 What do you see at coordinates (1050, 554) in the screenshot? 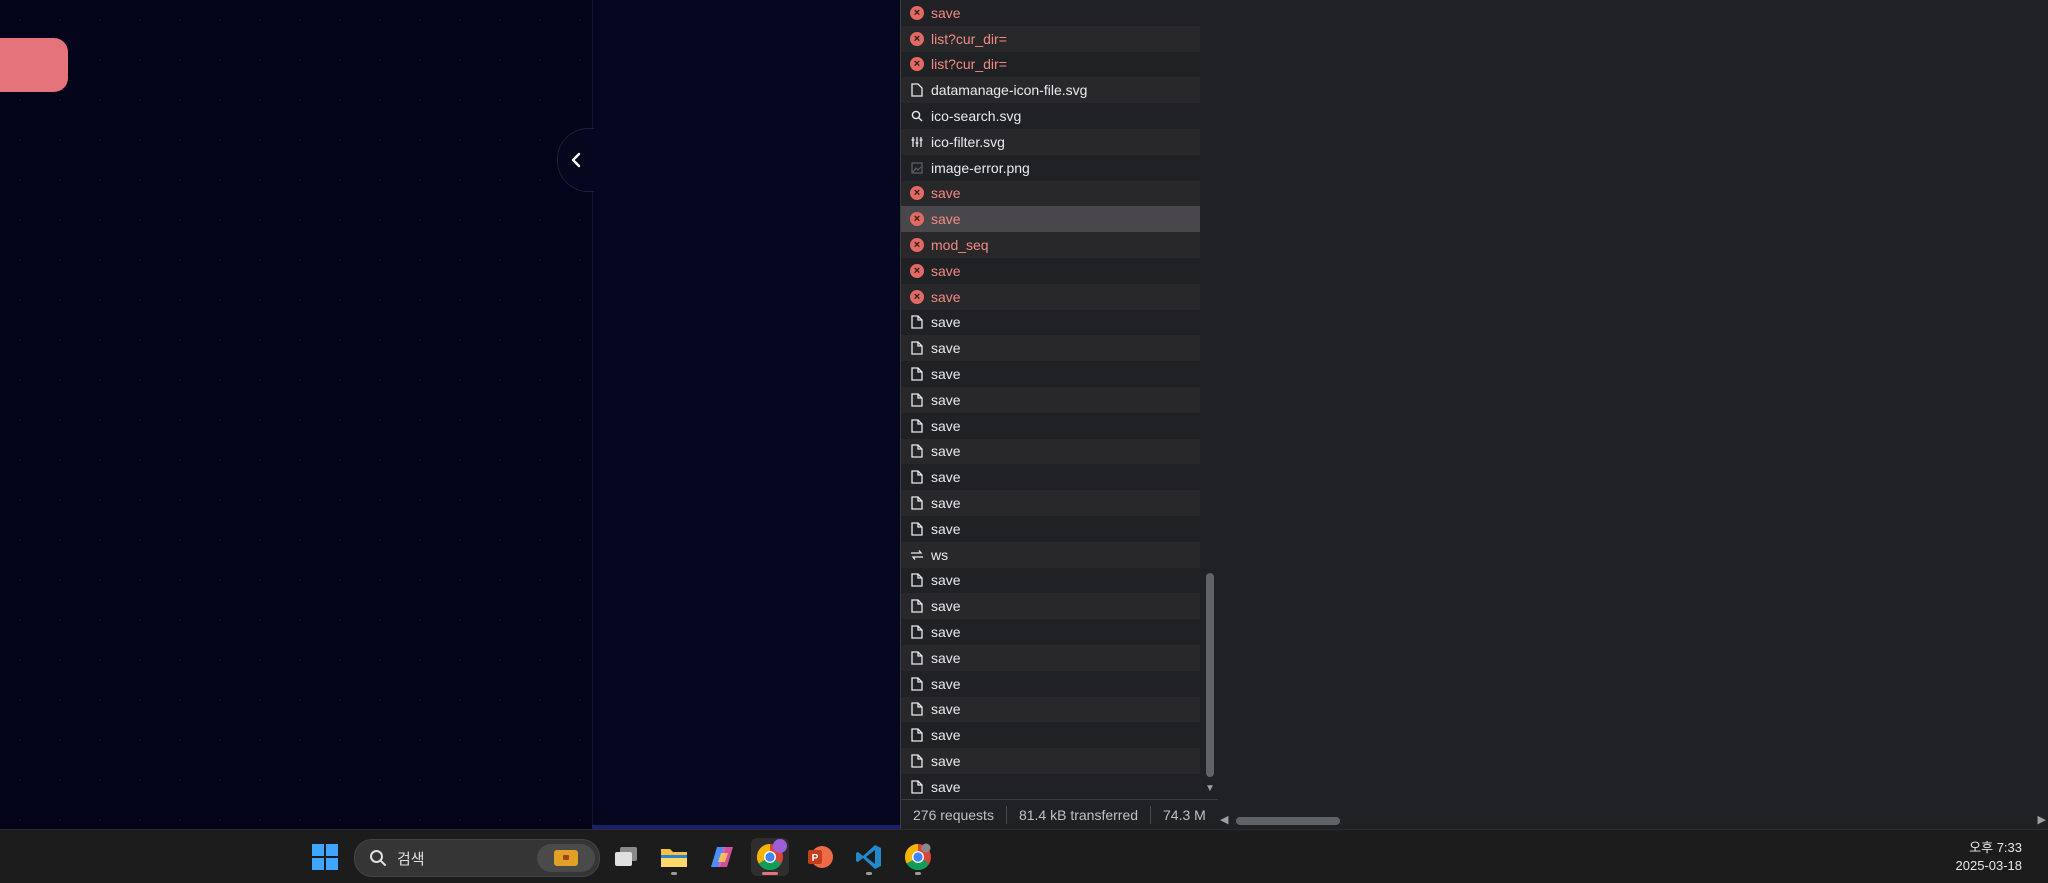
I see `network-request-row: ws` at bounding box center [1050, 554].